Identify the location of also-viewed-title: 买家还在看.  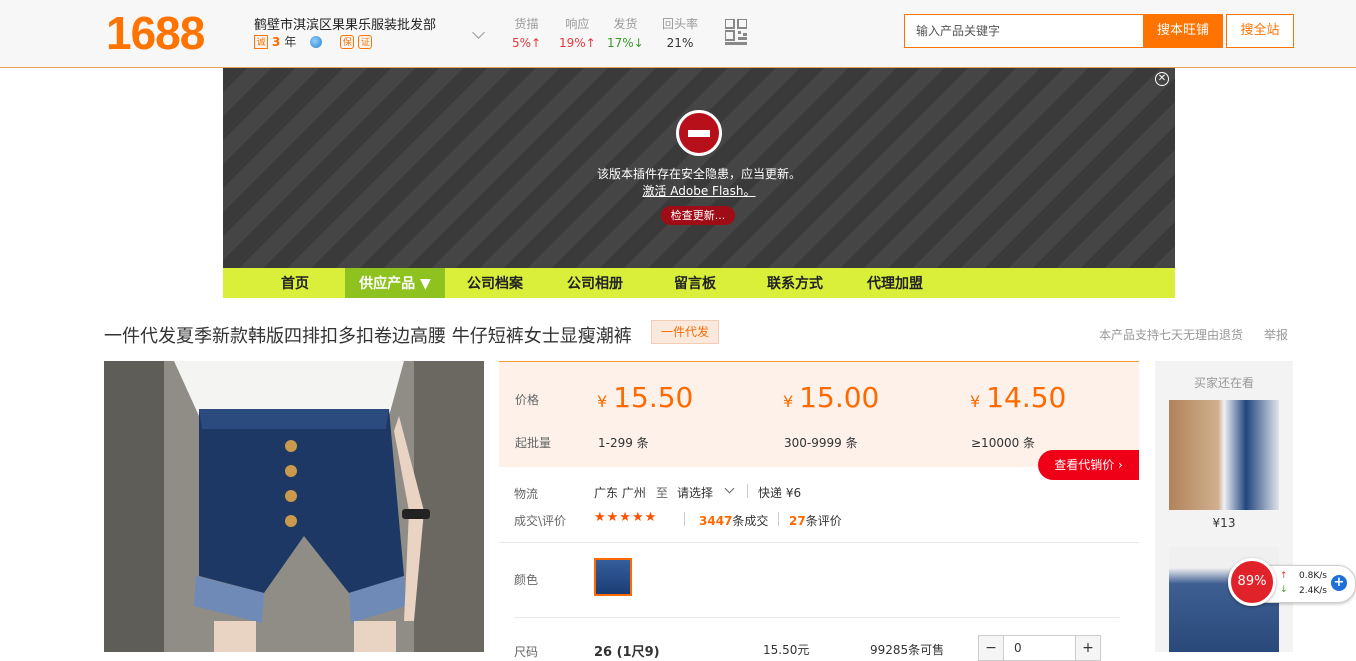
(1223, 383).